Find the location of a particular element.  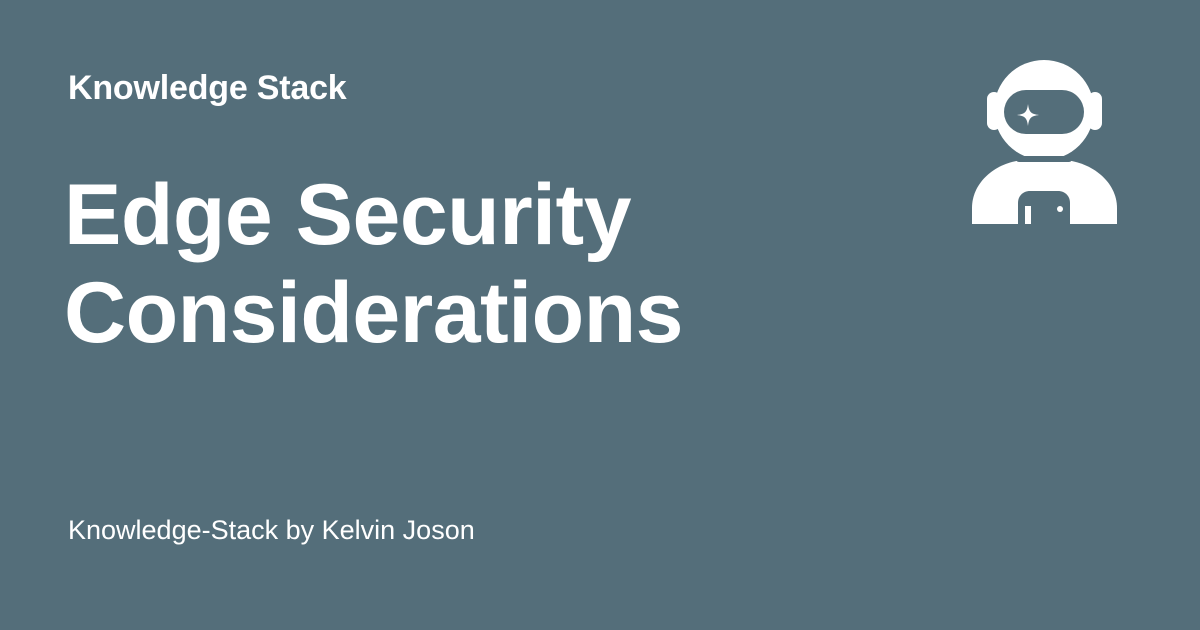

site-name: Knowledge Stack is located at coordinates (207, 88).